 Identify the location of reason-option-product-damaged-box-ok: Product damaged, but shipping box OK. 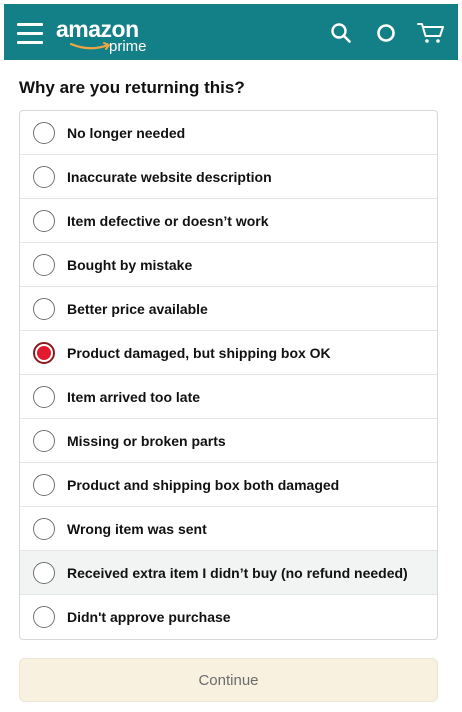
(228, 353).